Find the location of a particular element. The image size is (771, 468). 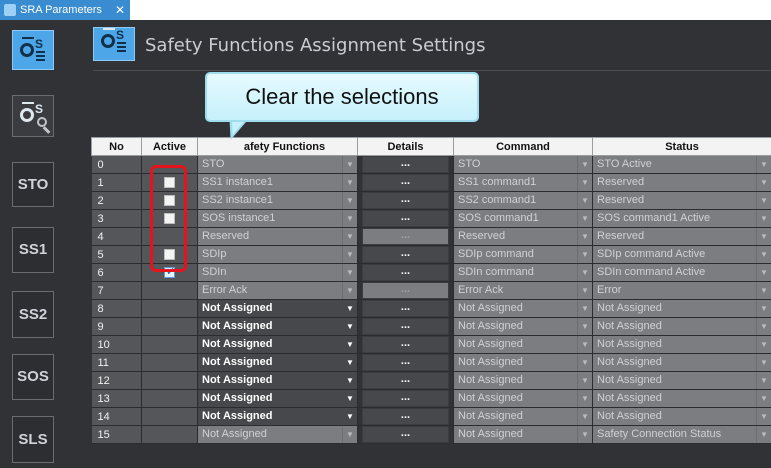

safety-function-dropdown: SS1 instance1 ▼ is located at coordinates (277, 182).